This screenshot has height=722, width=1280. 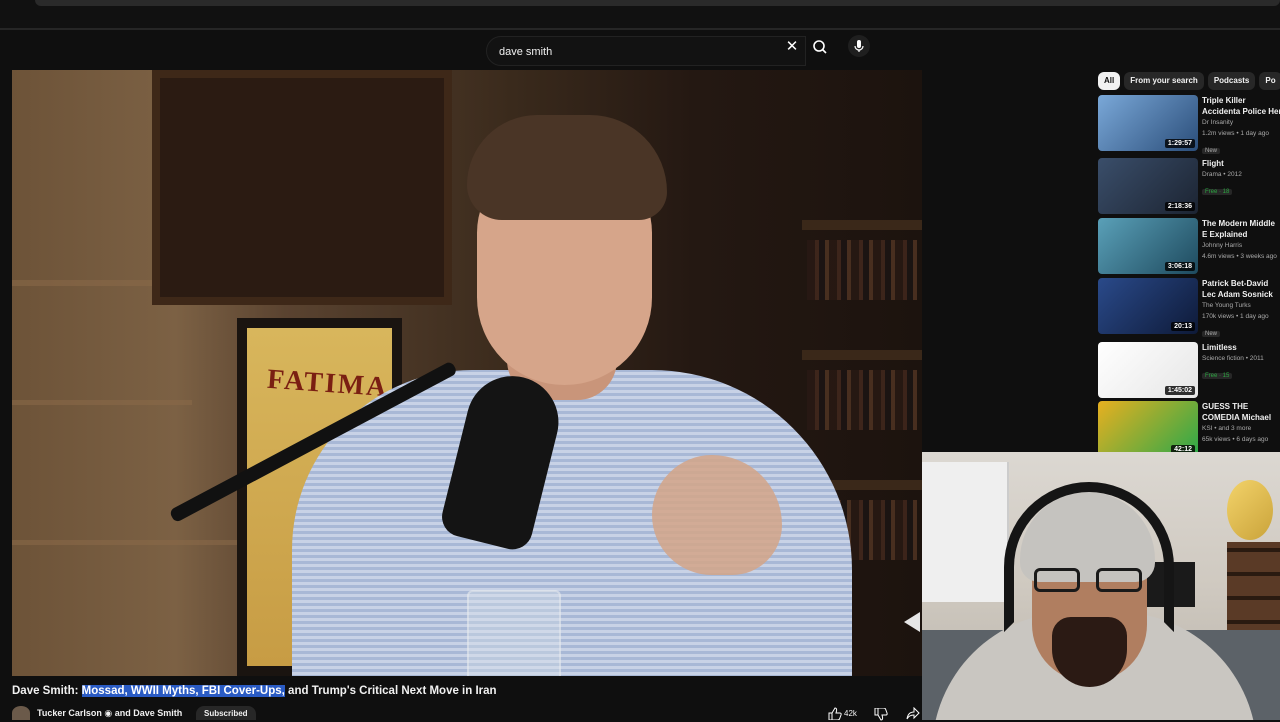 What do you see at coordinates (1241, 412) in the screenshot?
I see `recommendation-title: GUESS THE COMEDIA Michael McIntyre, Ste` at bounding box center [1241, 412].